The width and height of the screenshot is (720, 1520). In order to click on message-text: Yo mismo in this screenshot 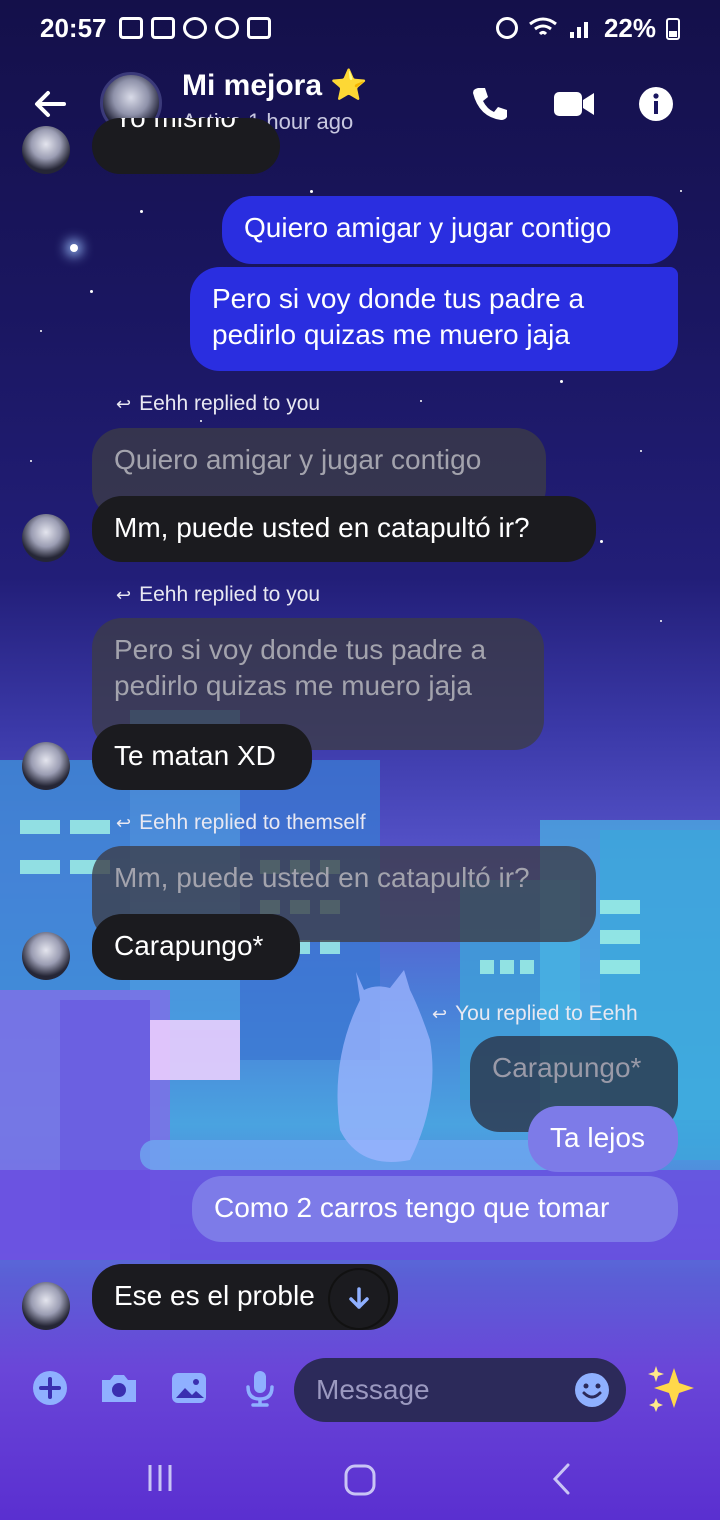, I will do `click(175, 125)`.